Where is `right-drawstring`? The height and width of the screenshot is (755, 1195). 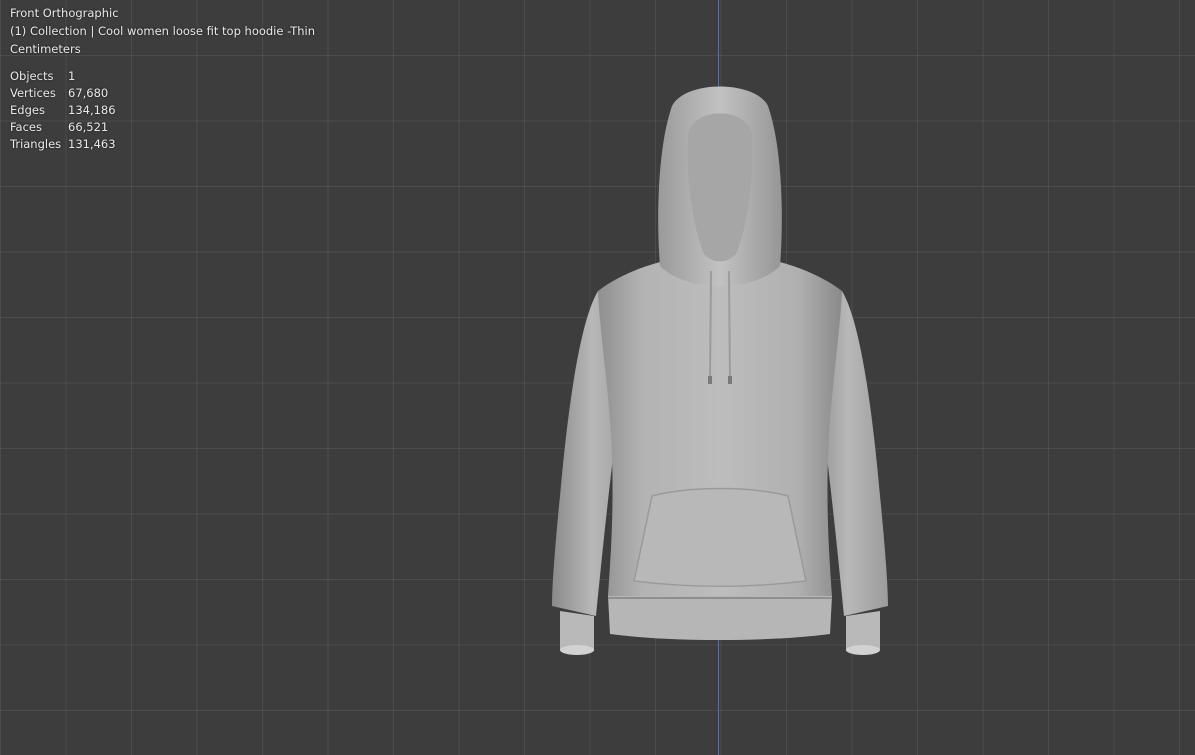 right-drawstring is located at coordinates (729, 326).